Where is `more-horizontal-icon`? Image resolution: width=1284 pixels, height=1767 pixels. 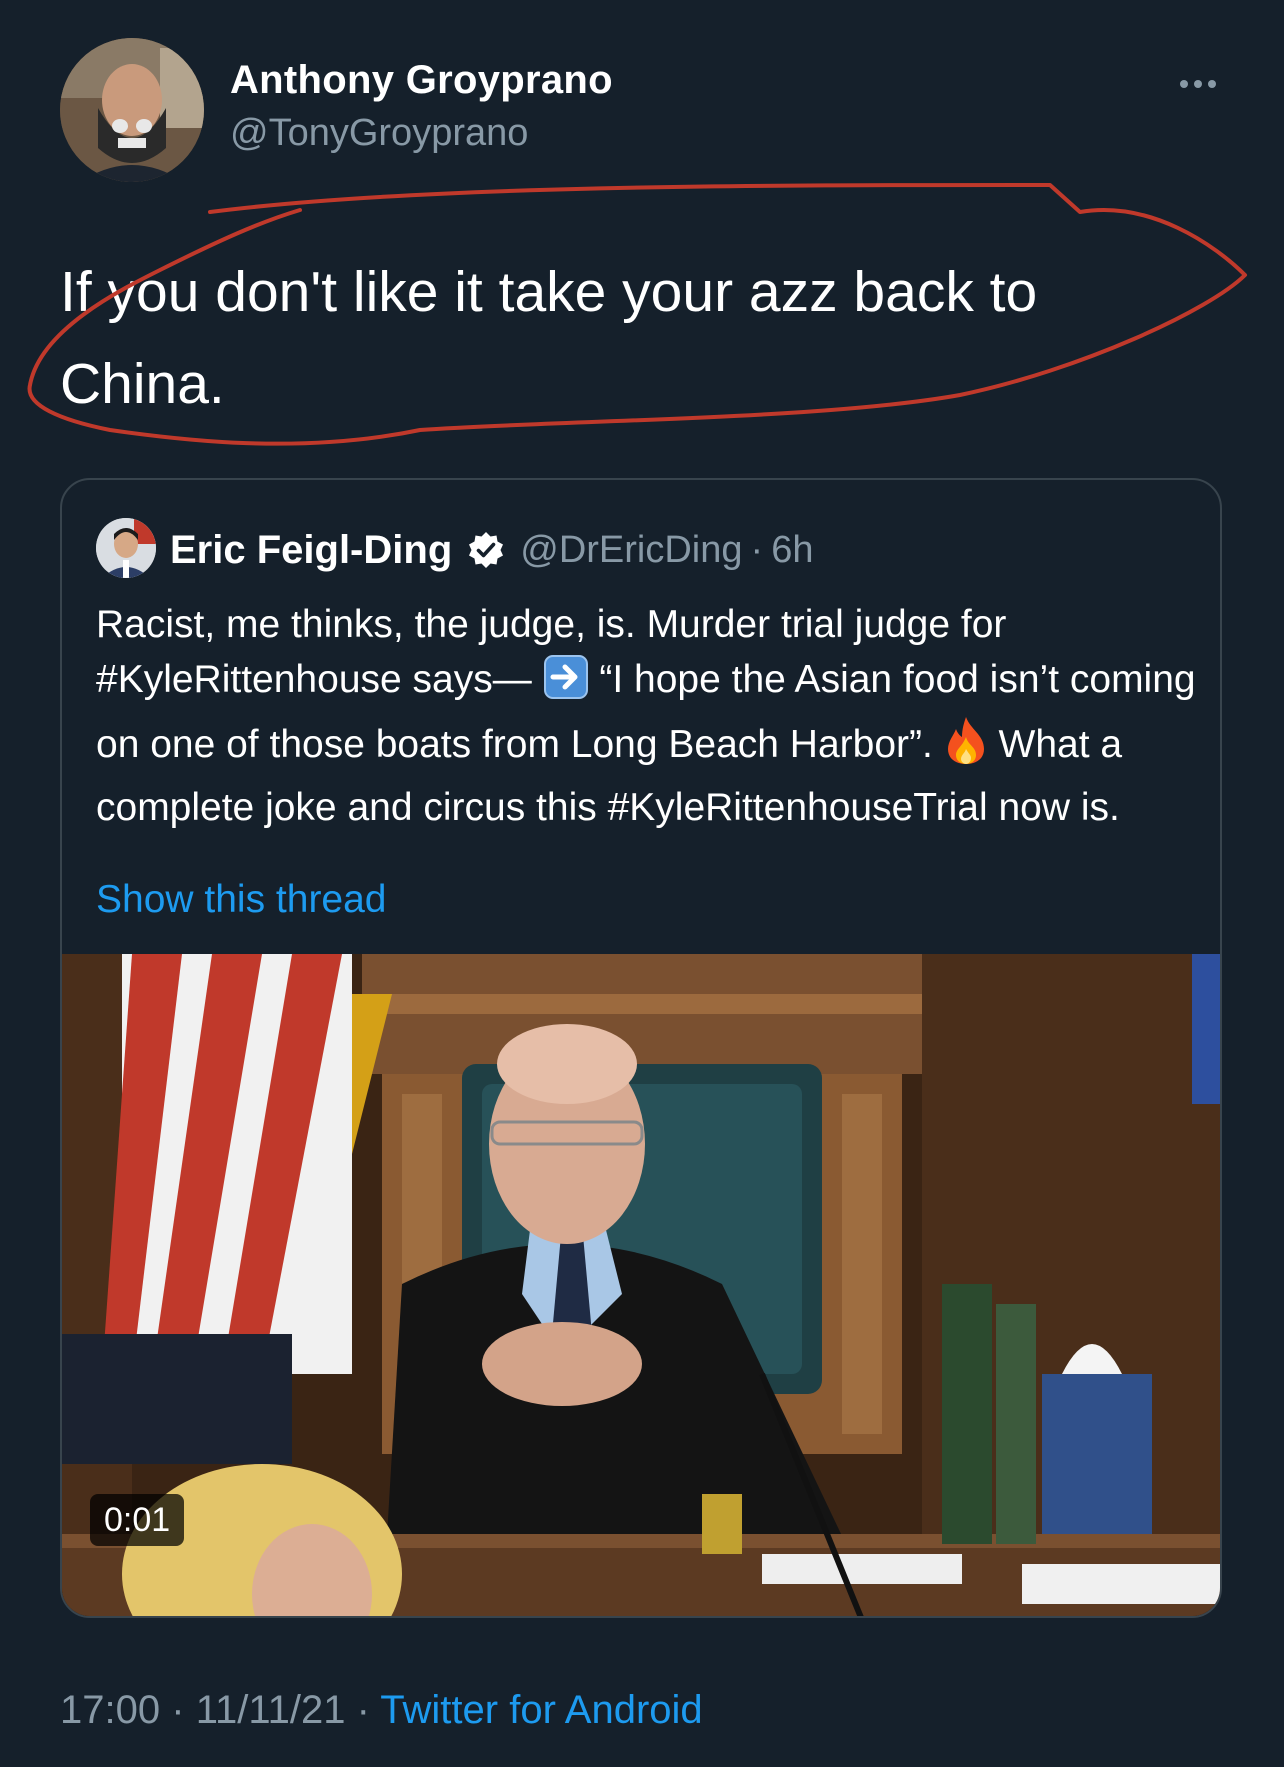 more-horizontal-icon is located at coordinates (1198, 84).